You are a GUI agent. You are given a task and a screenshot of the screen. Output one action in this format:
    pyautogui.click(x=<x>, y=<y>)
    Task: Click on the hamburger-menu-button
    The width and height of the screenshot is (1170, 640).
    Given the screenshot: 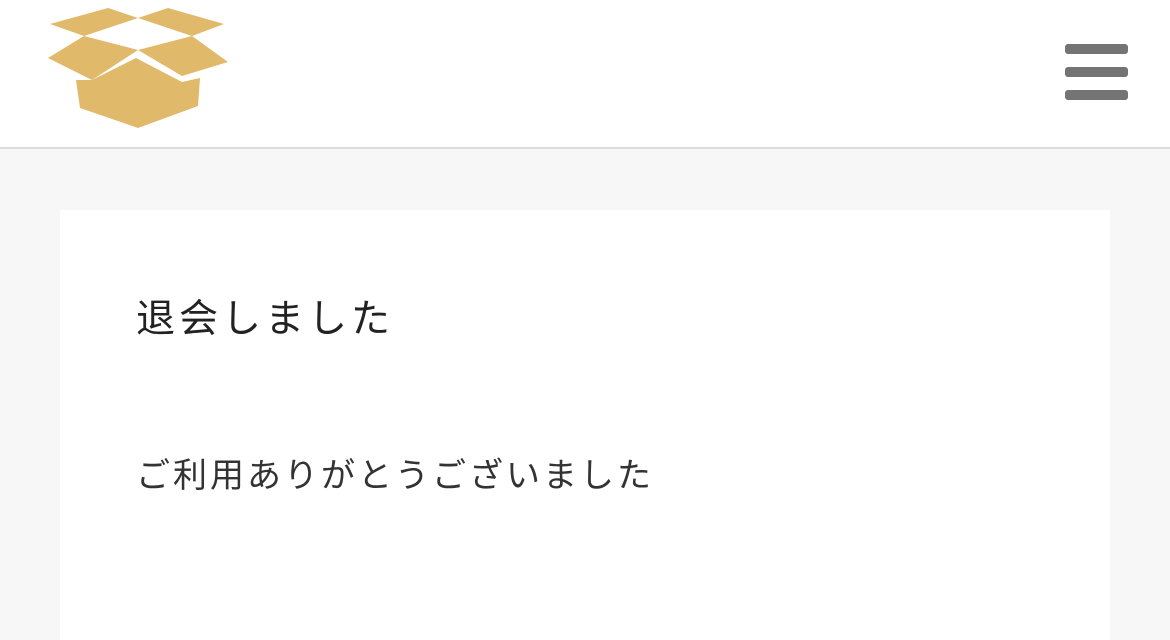 What is the action you would take?
    pyautogui.click(x=1096, y=72)
    